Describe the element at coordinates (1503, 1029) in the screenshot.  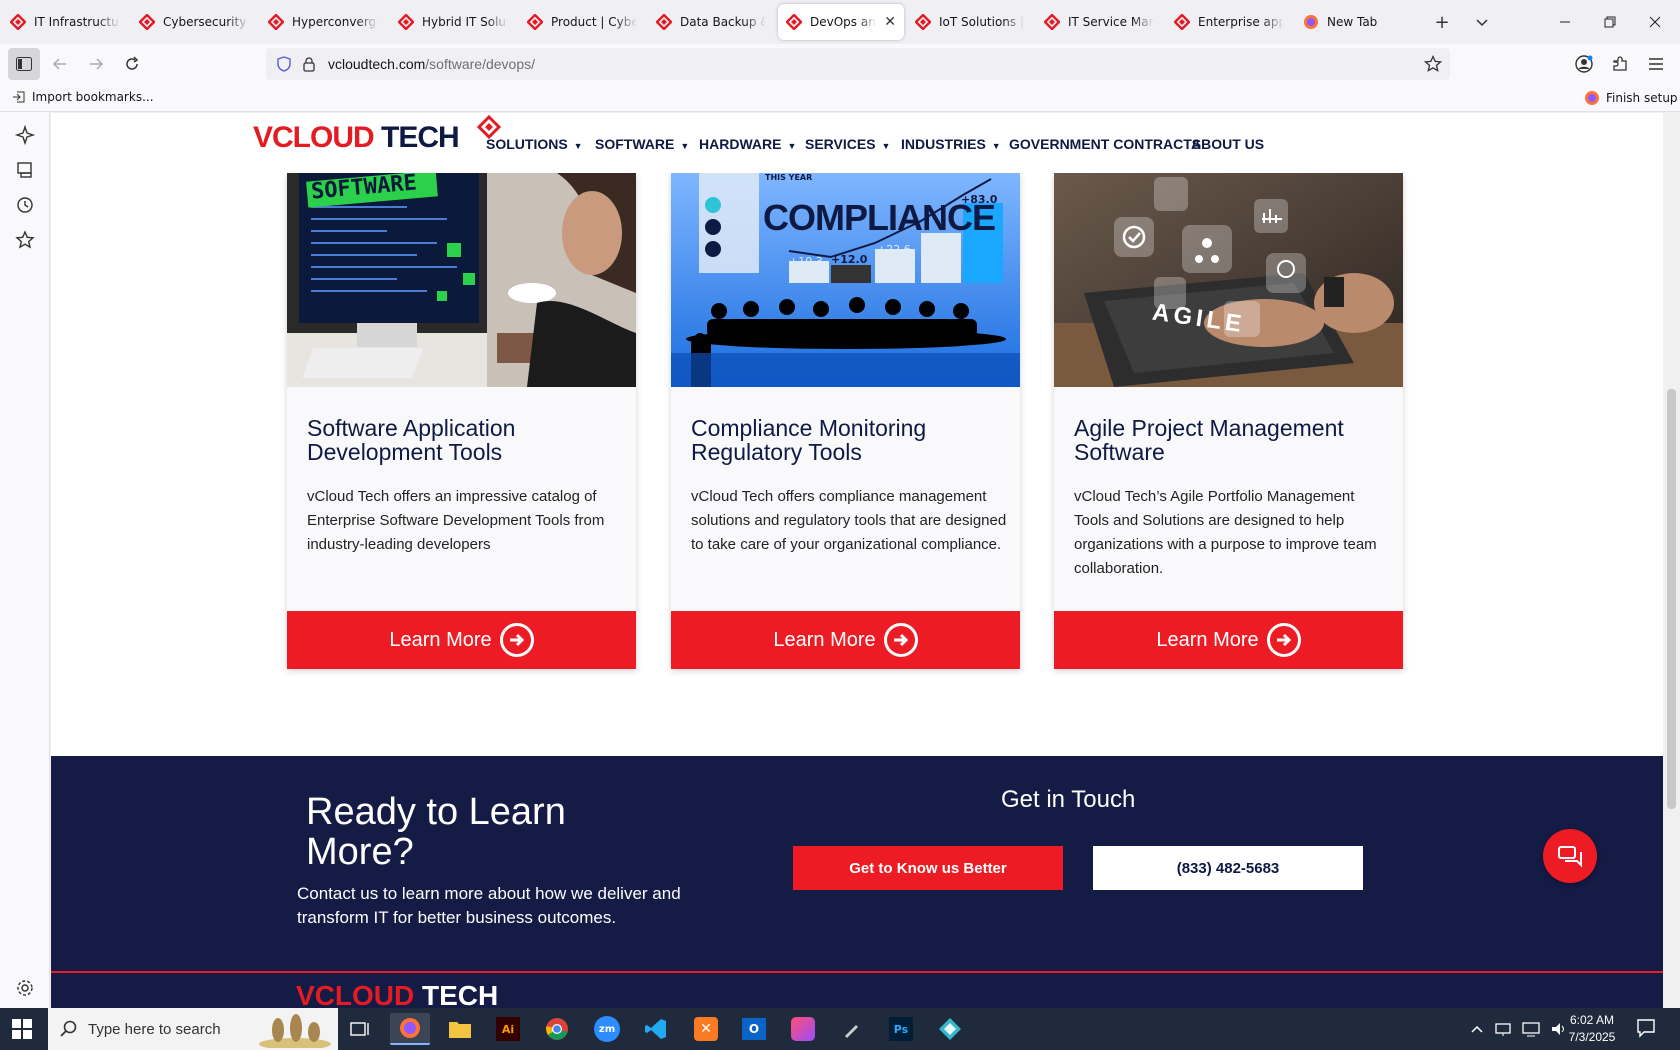
I see `network-icon` at that location.